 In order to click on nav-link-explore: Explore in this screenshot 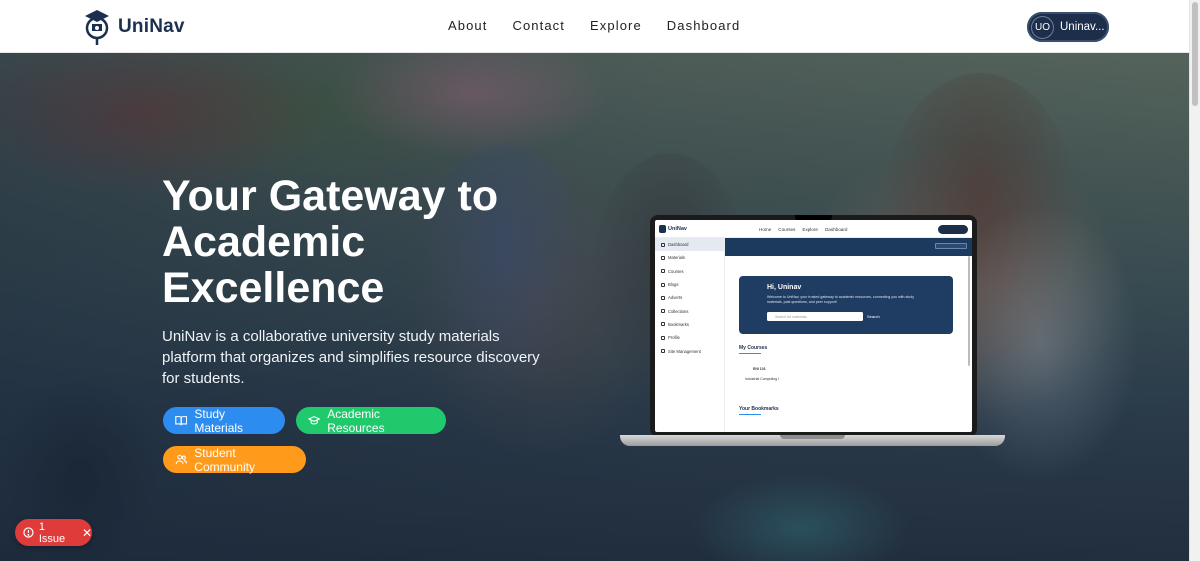, I will do `click(616, 25)`.